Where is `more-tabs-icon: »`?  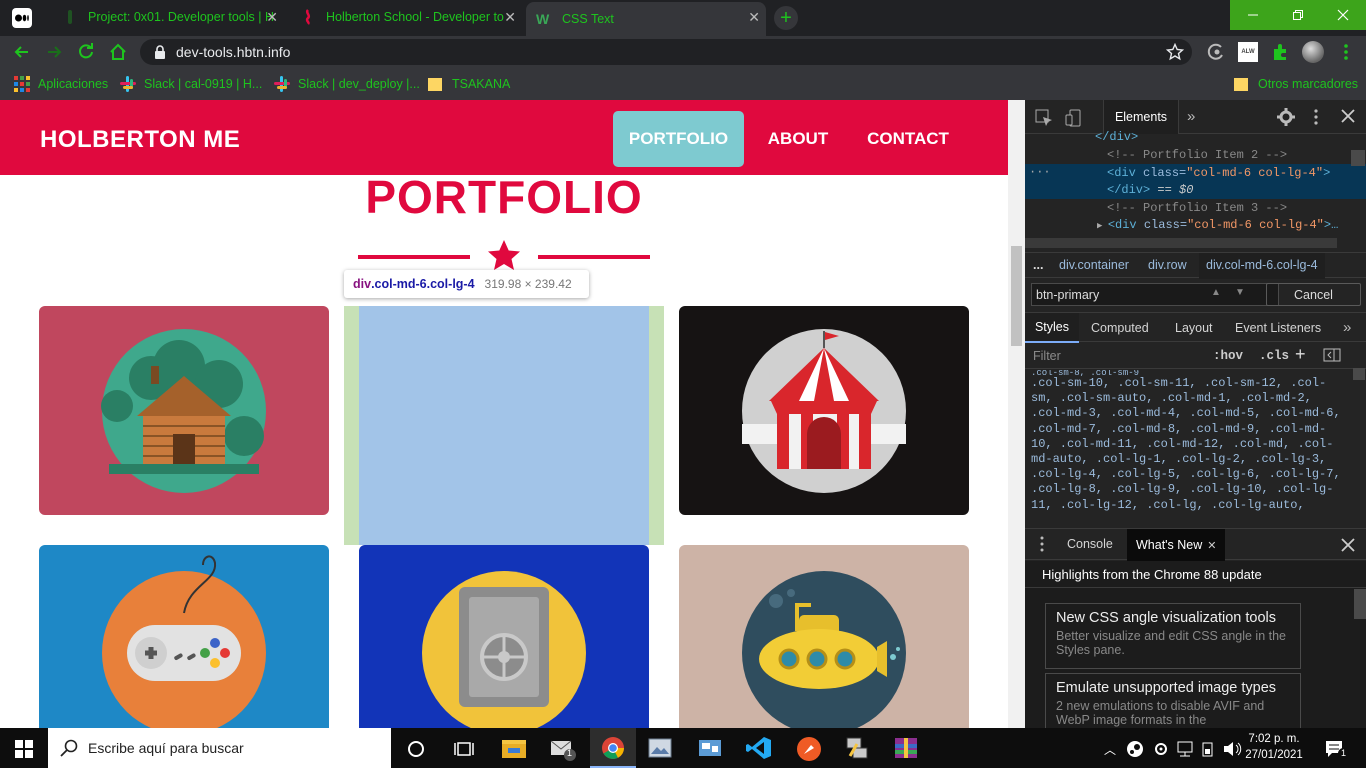
more-tabs-icon: » is located at coordinates (1191, 116).